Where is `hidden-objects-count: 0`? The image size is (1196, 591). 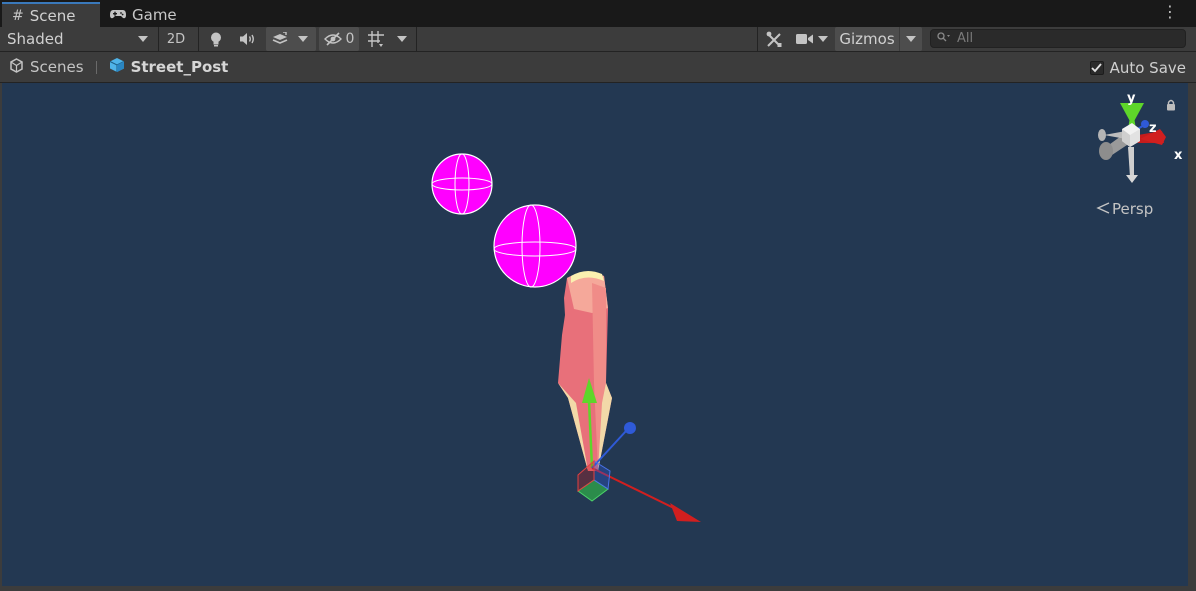 hidden-objects-count: 0 is located at coordinates (350, 39).